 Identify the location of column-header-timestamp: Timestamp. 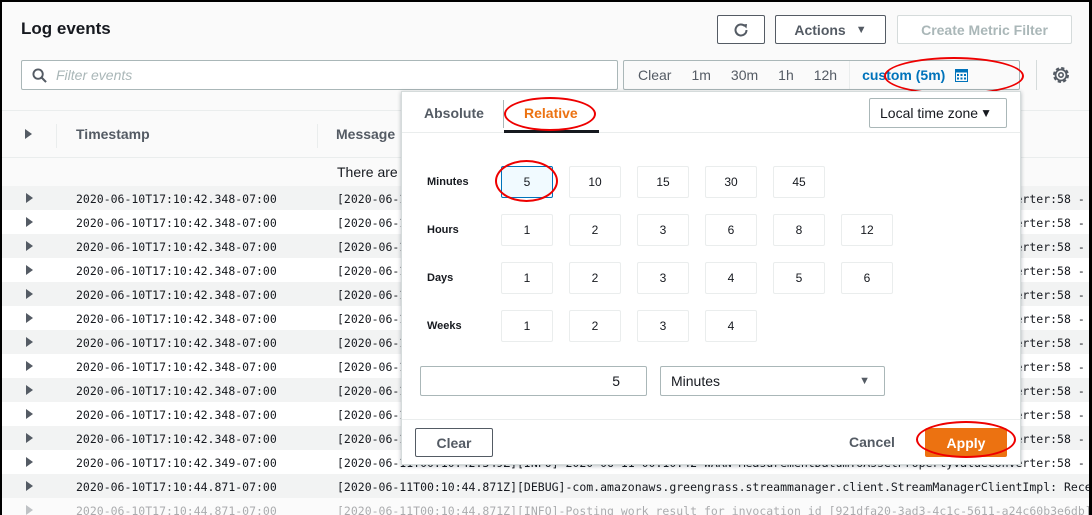
(113, 134).